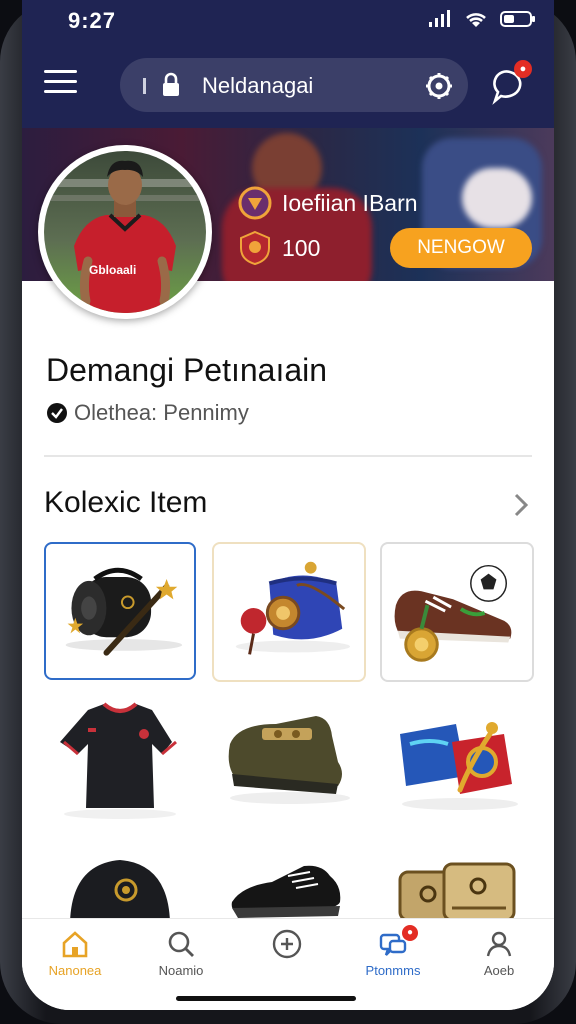 The image size is (576, 1024). I want to click on points-row: 100, so click(279, 248).